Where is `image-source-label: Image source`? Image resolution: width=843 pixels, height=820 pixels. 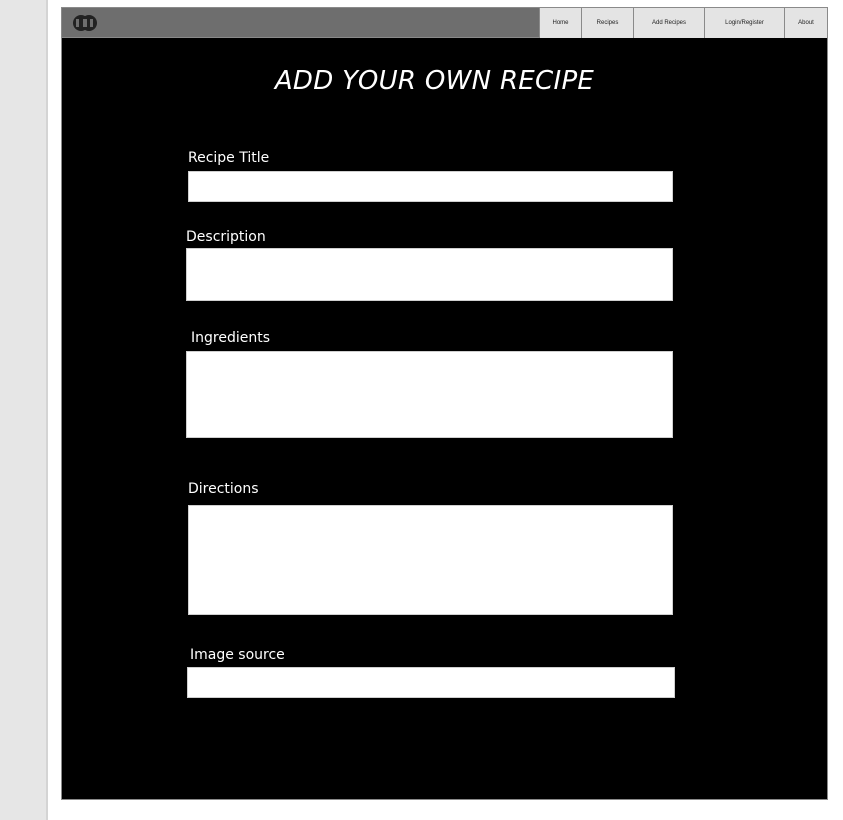 image-source-label: Image source is located at coordinates (237, 655).